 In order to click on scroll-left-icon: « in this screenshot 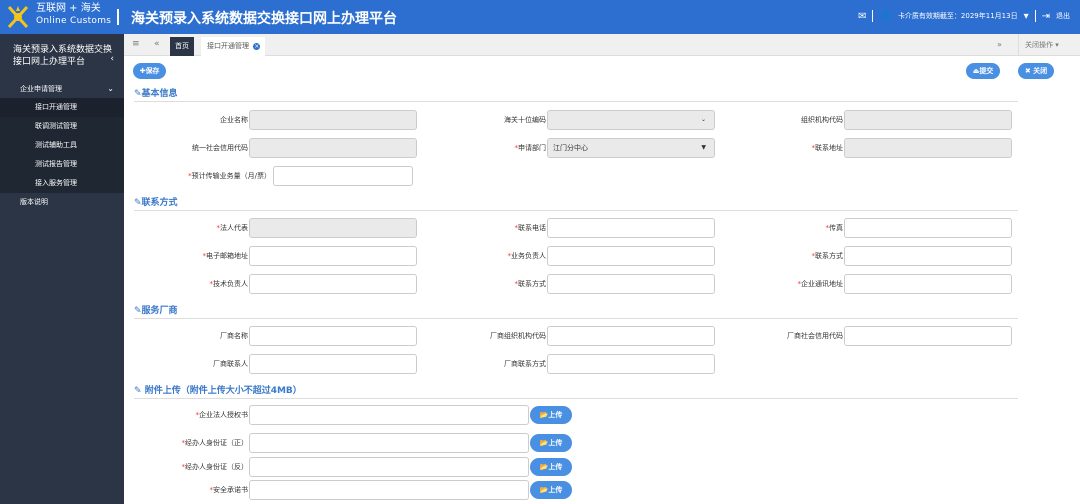, I will do `click(157, 44)`.